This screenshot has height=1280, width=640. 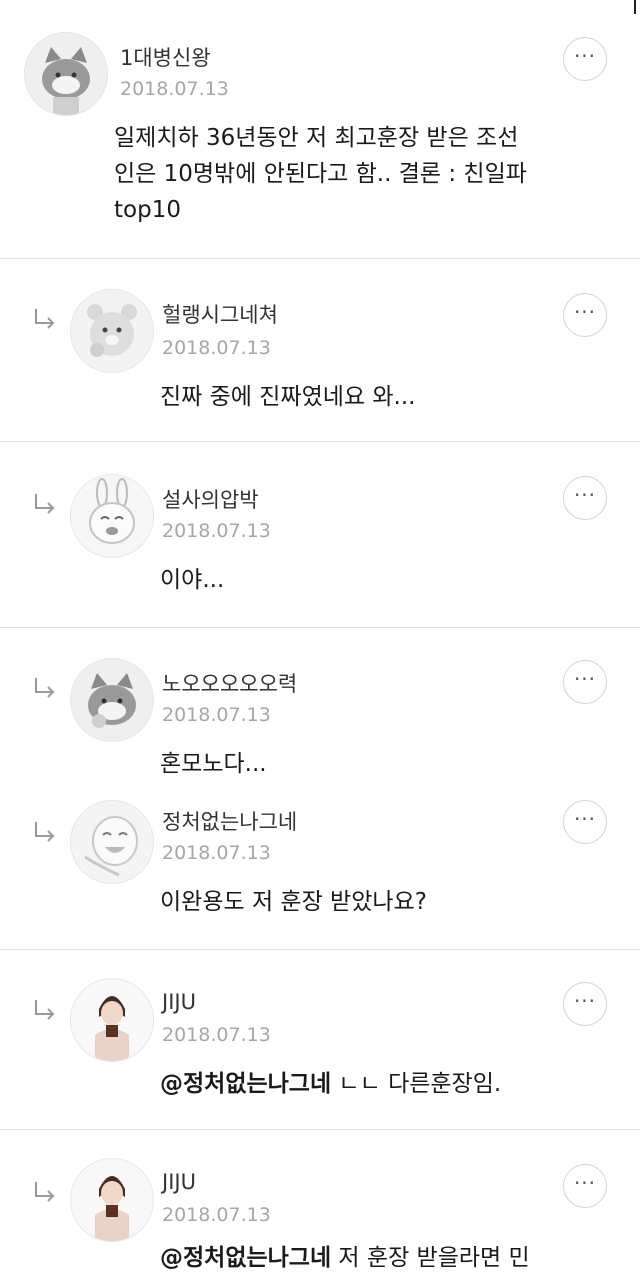 What do you see at coordinates (320, 1039) in the screenshot?
I see `reply-item: JIJU 2018.07.13 @정처없는나그네 ㄴㄴ 다른훈장임. ···` at bounding box center [320, 1039].